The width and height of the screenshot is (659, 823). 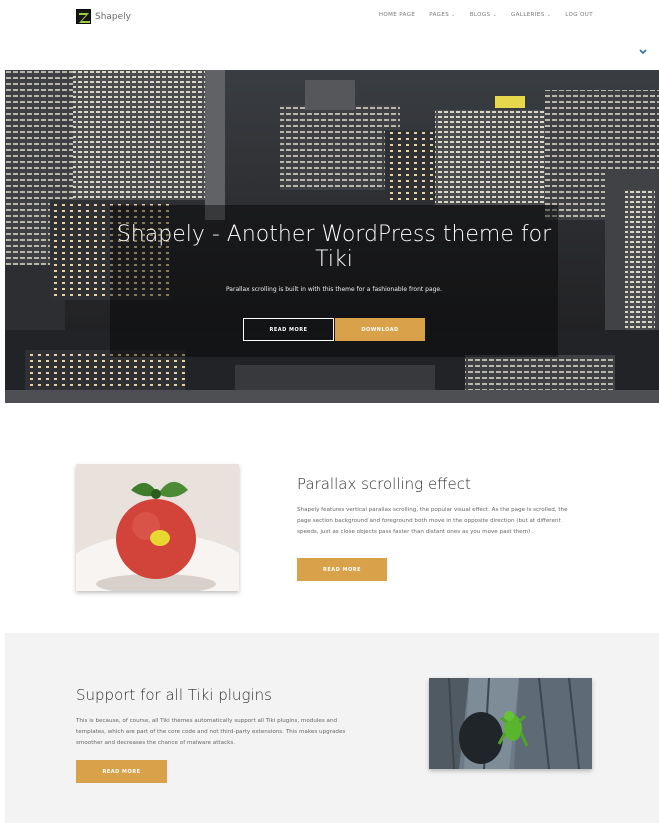 I want to click on nav-item-label: GALLERIES, so click(x=528, y=15).